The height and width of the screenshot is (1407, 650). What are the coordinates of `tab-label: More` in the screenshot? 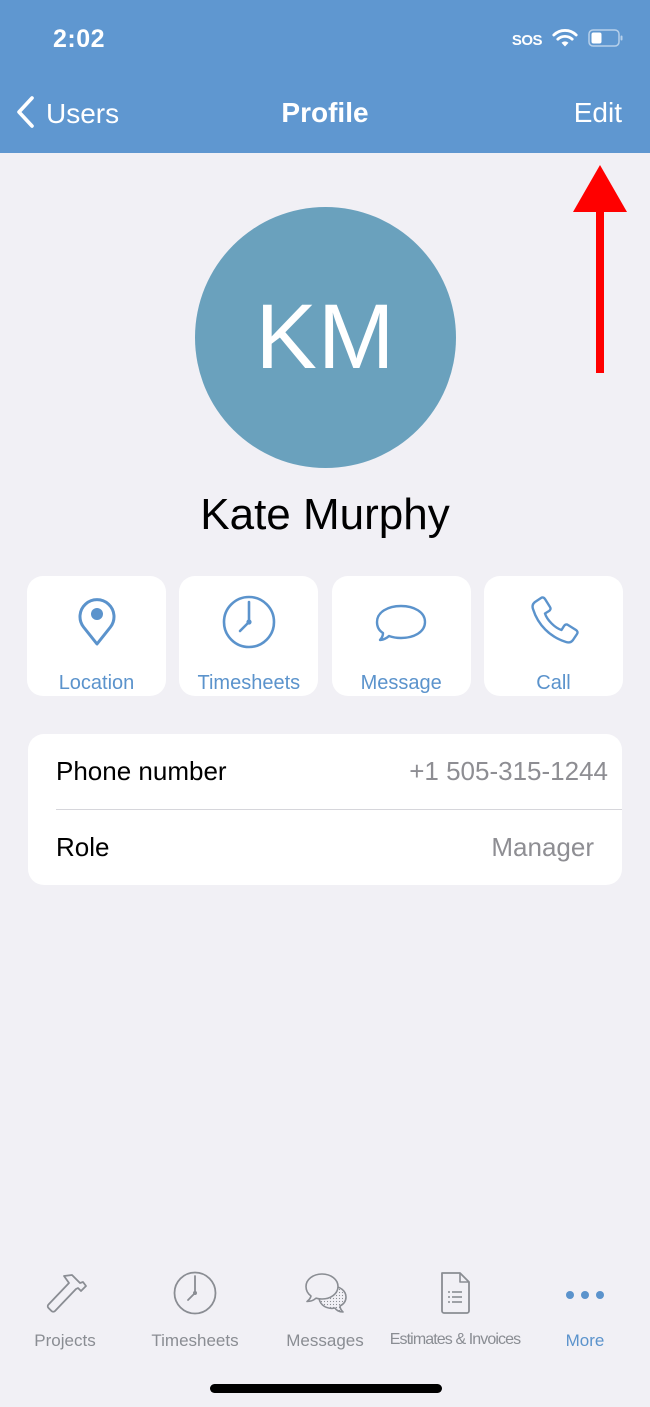 It's located at (585, 1340).